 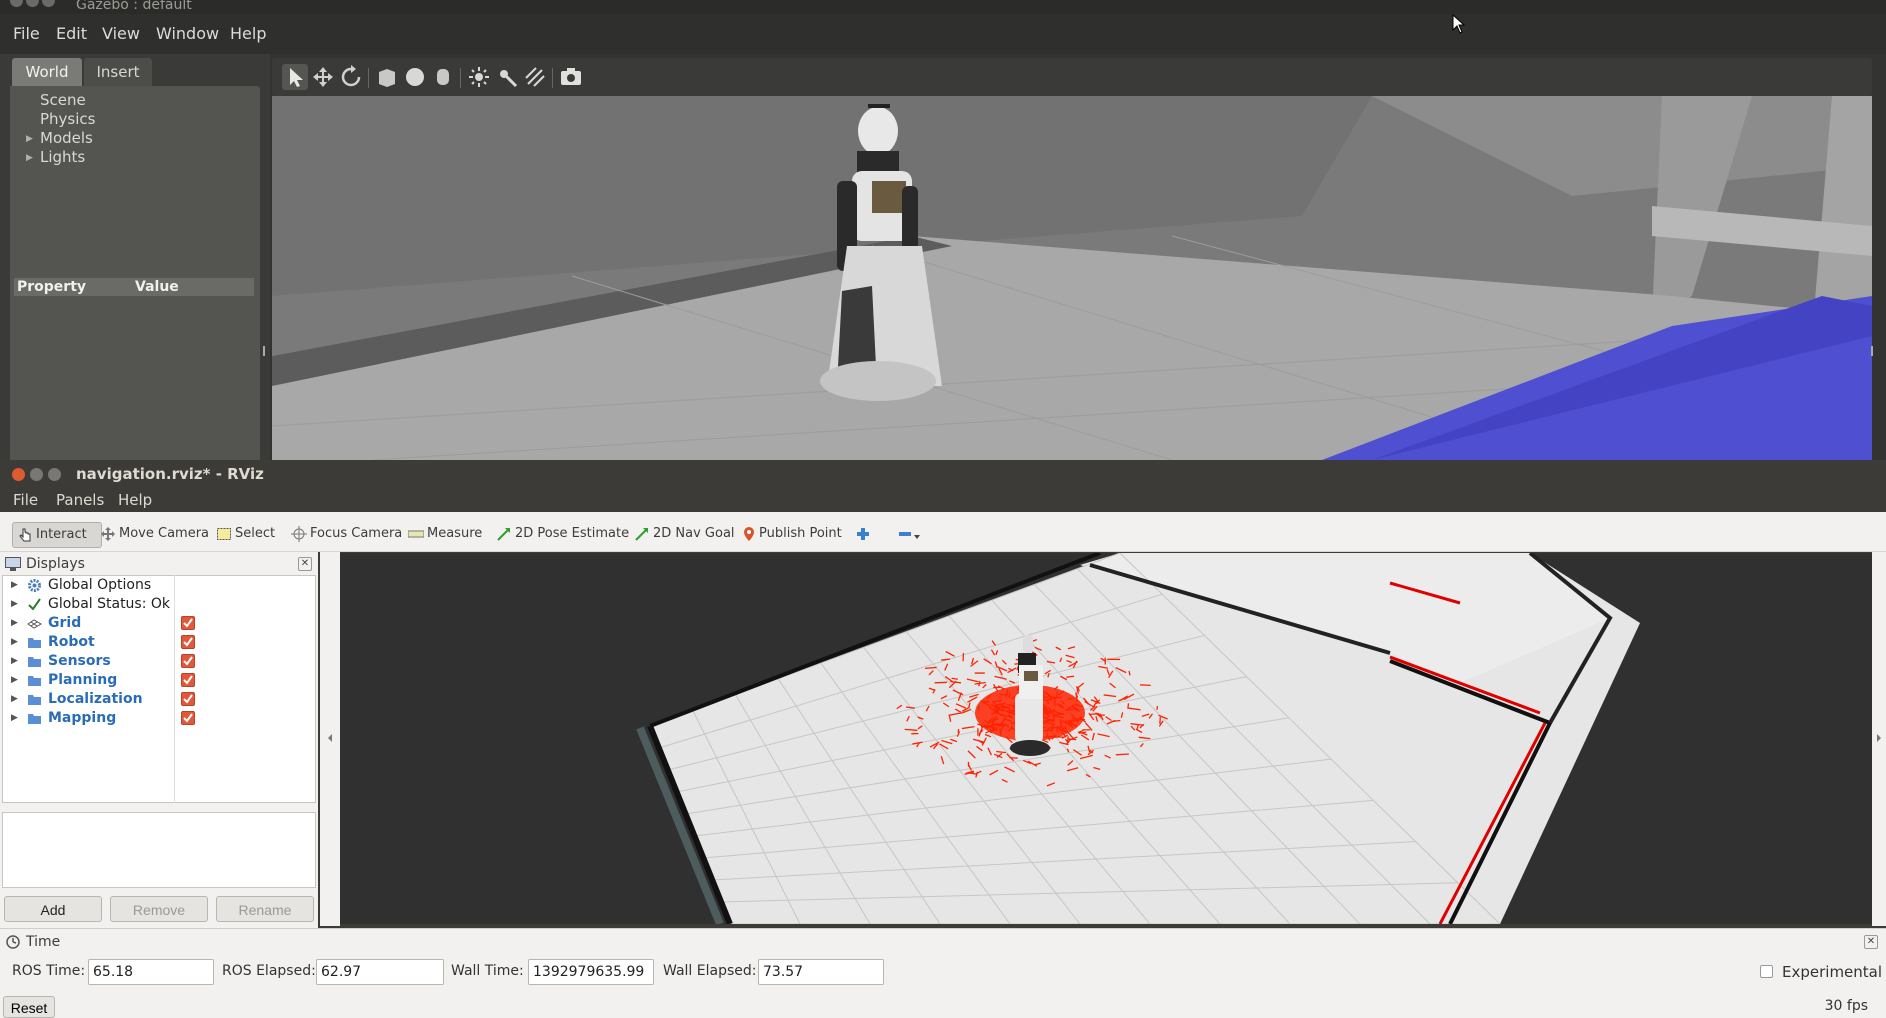 What do you see at coordinates (47, 72) in the screenshot?
I see `tab-world: World` at bounding box center [47, 72].